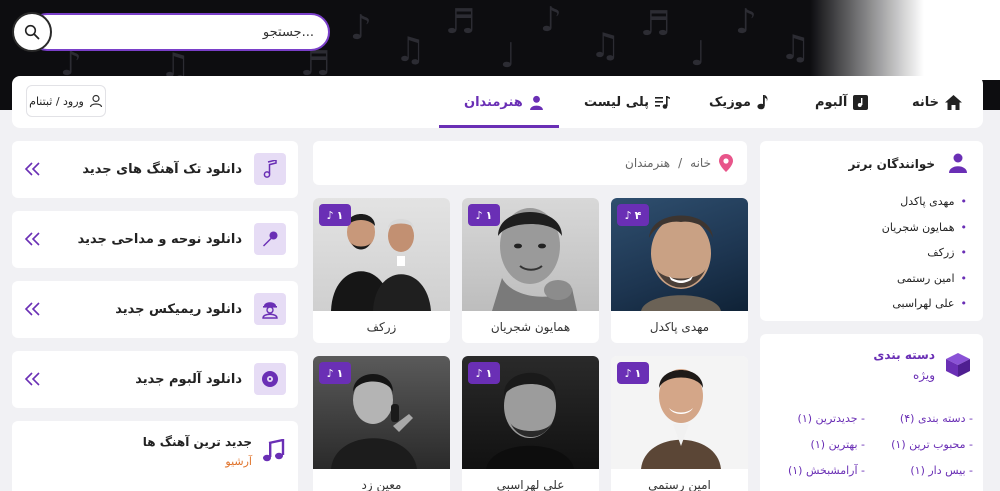 This screenshot has width=1000, height=491. I want to click on newest-songs-card: جدید ترین آهنگ ها آرشیو, so click(155, 456).